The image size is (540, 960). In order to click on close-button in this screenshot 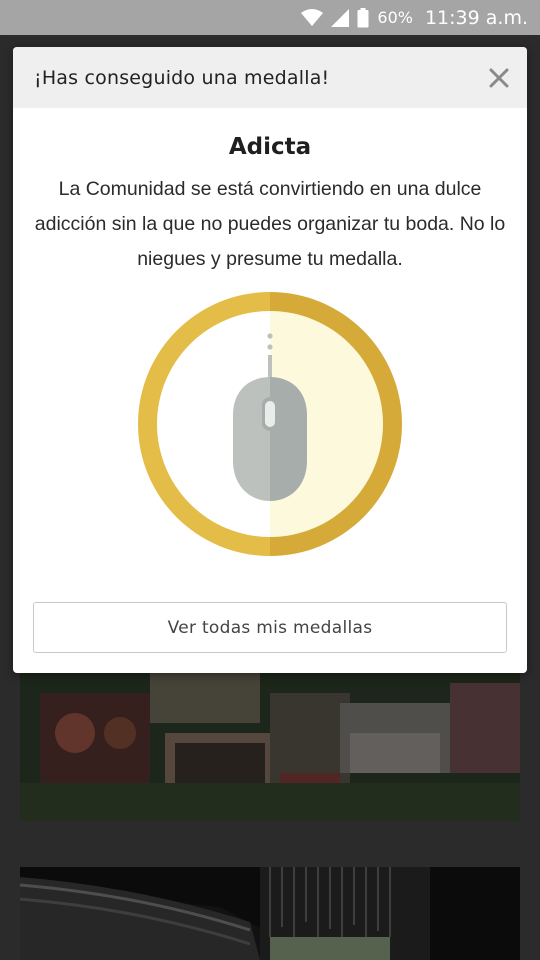, I will do `click(499, 78)`.